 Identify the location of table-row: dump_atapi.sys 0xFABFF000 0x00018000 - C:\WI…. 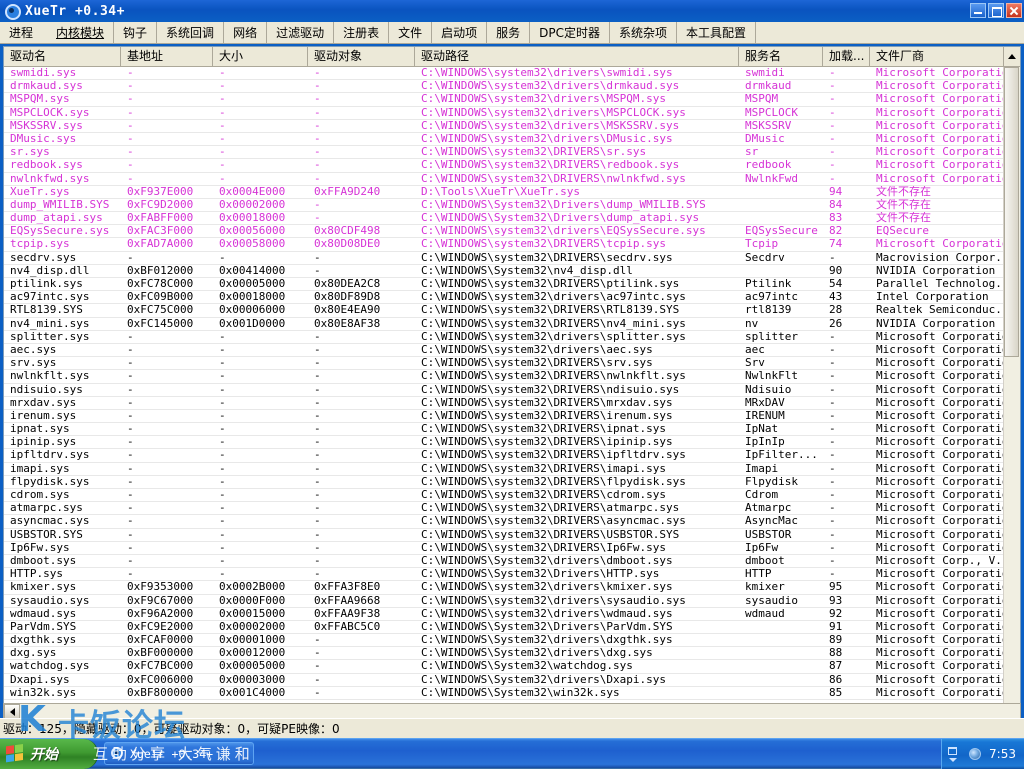
(512, 219).